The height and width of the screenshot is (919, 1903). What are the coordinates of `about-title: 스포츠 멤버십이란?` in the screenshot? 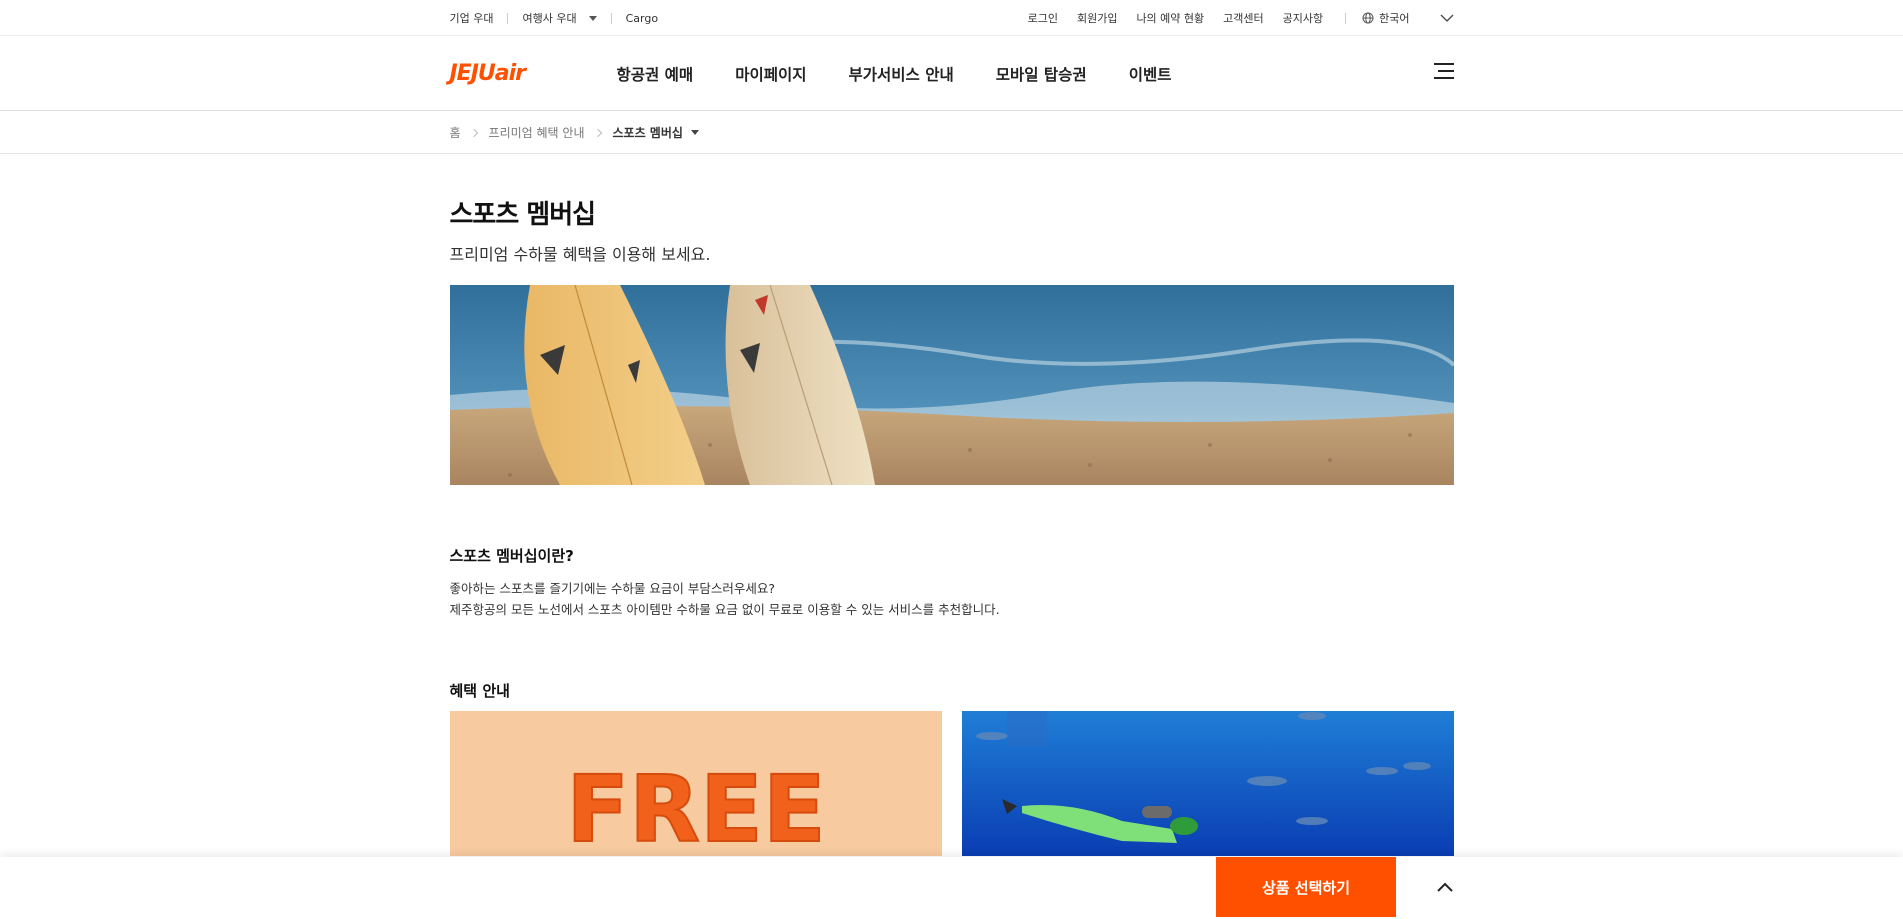 It's located at (511, 556).